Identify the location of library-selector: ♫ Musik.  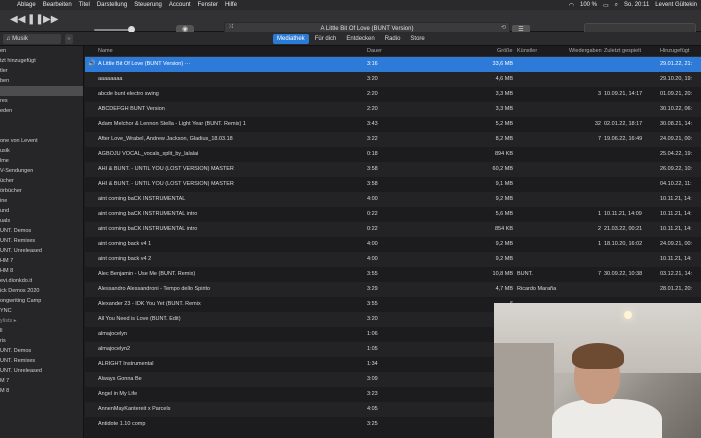
(32, 39).